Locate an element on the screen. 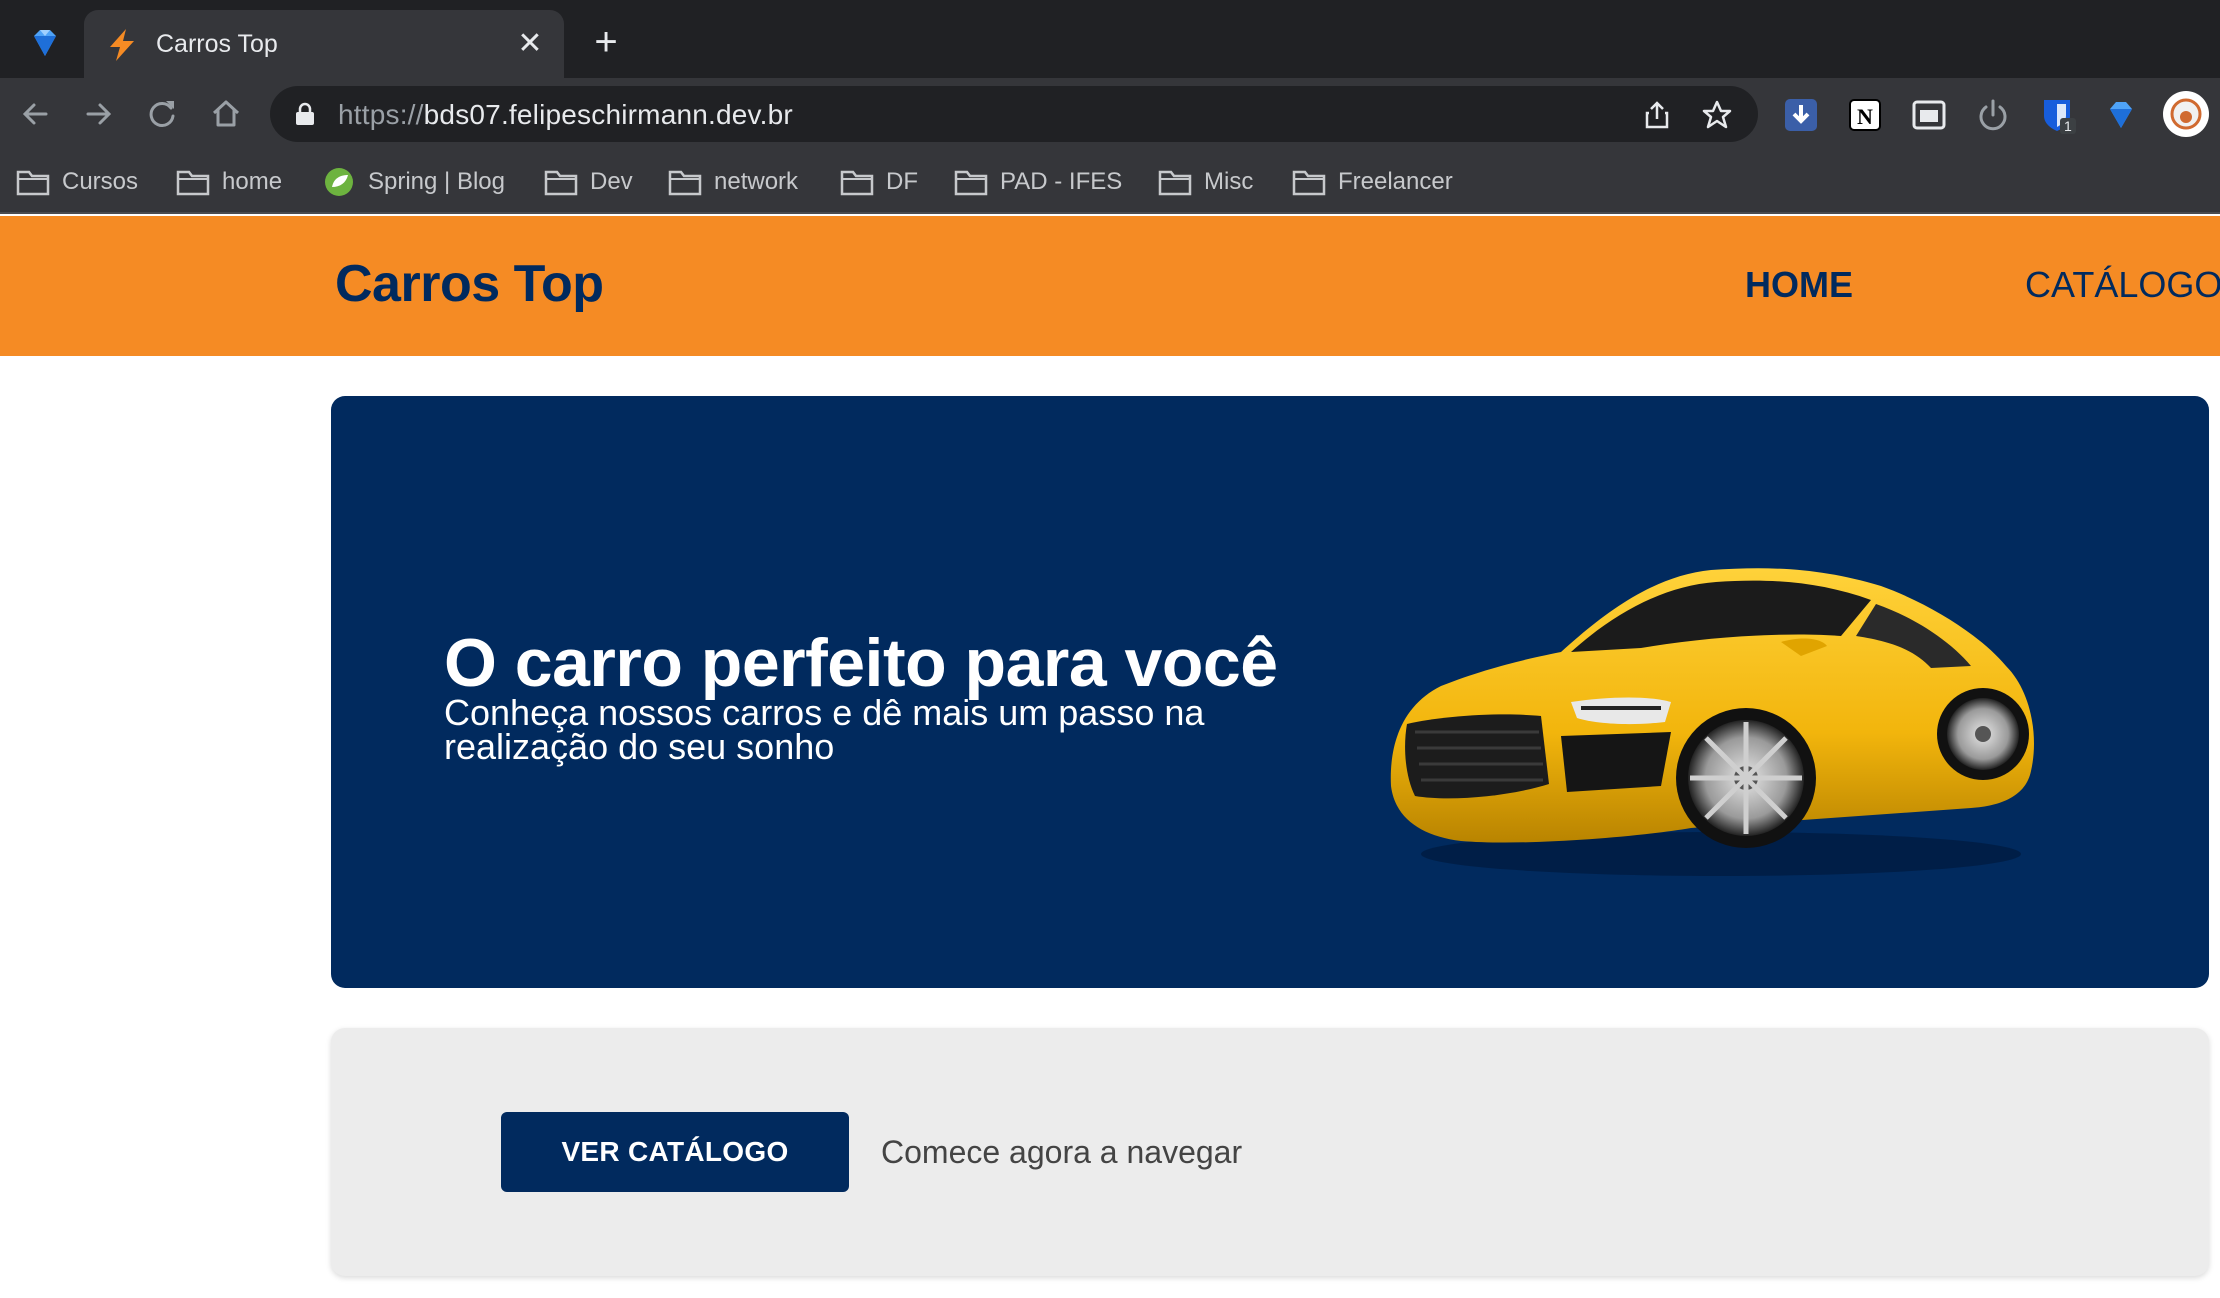 This screenshot has height=1298, width=2220. address-bar: https://bds07.felipeschirmann.dev.br is located at coordinates (1014, 114).